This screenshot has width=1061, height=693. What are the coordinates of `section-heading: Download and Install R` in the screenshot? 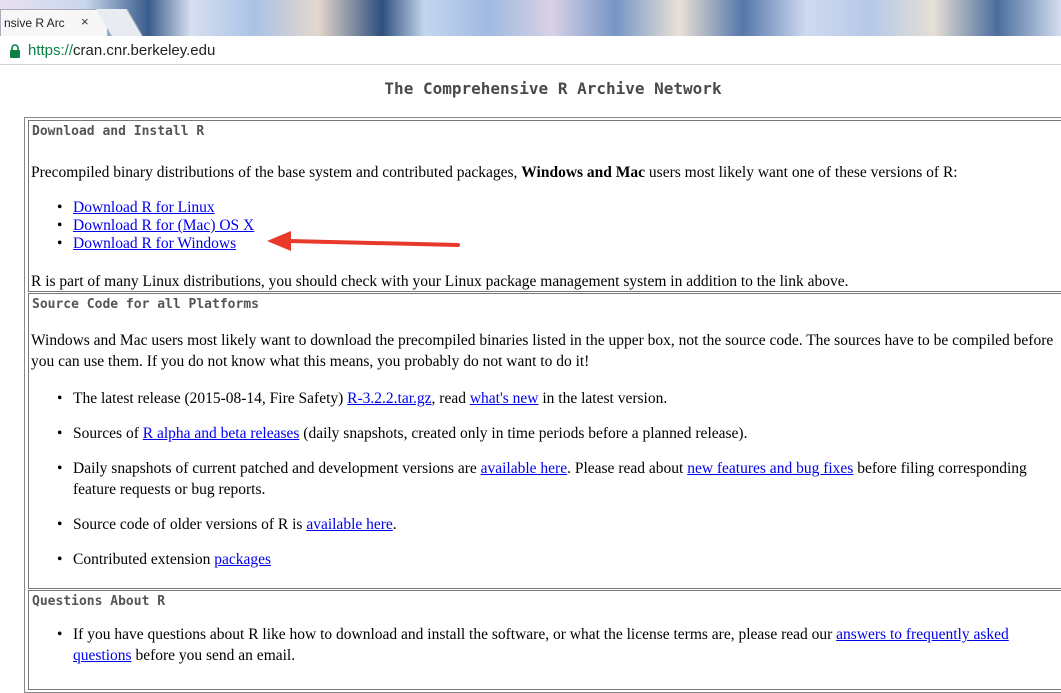 It's located at (118, 131).